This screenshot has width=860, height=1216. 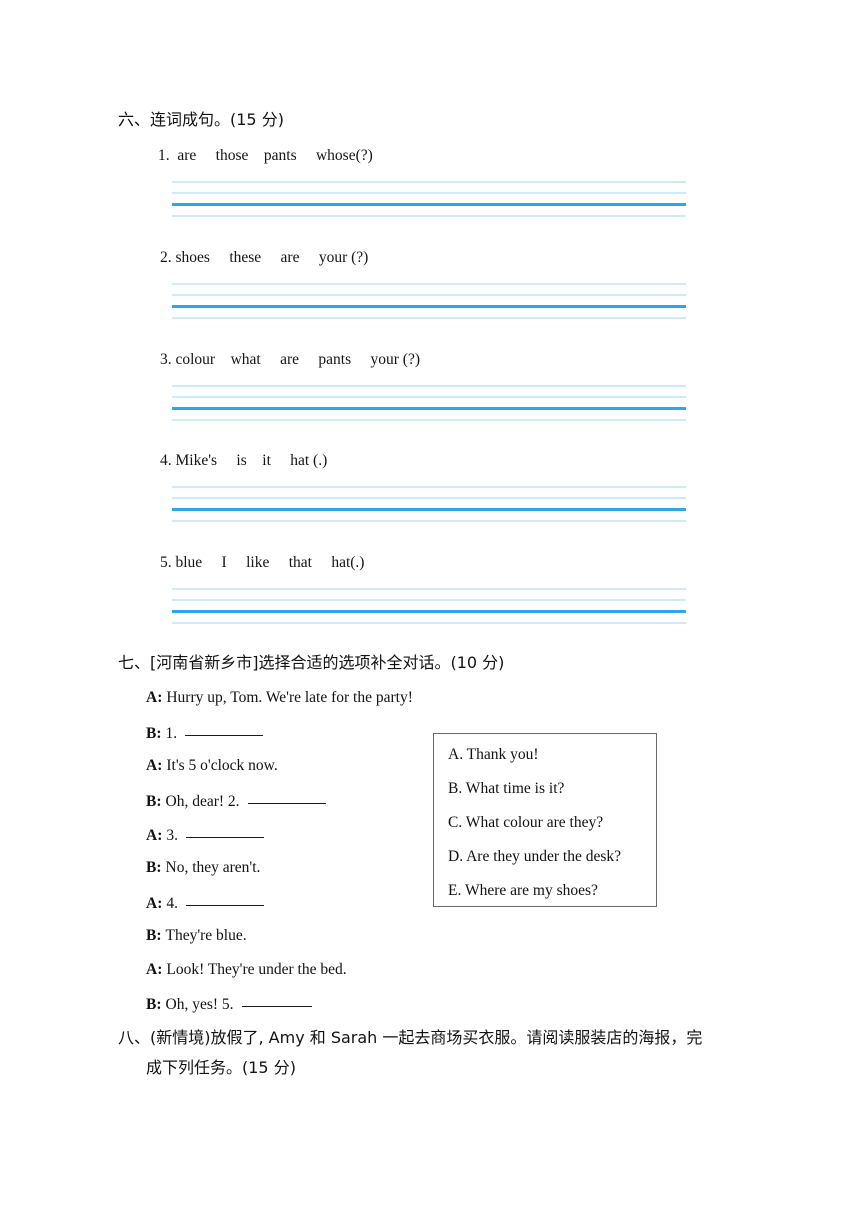 I want to click on dialogue-line-3: A: It's 5 o'clock now., so click(x=212, y=766).